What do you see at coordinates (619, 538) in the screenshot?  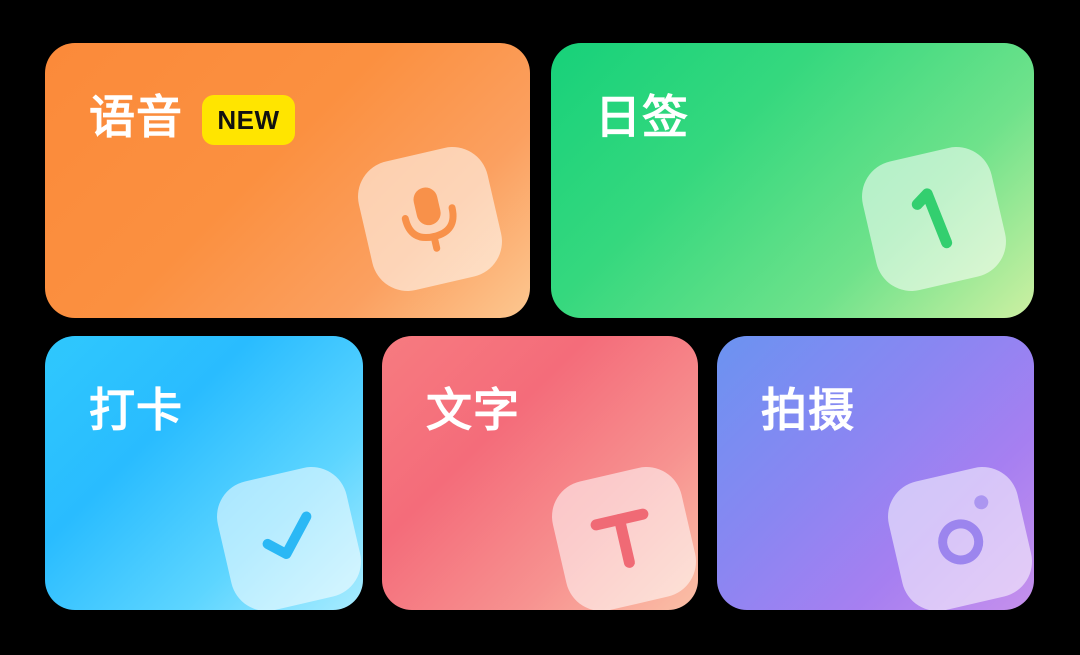 I see `letter-t-icon` at bounding box center [619, 538].